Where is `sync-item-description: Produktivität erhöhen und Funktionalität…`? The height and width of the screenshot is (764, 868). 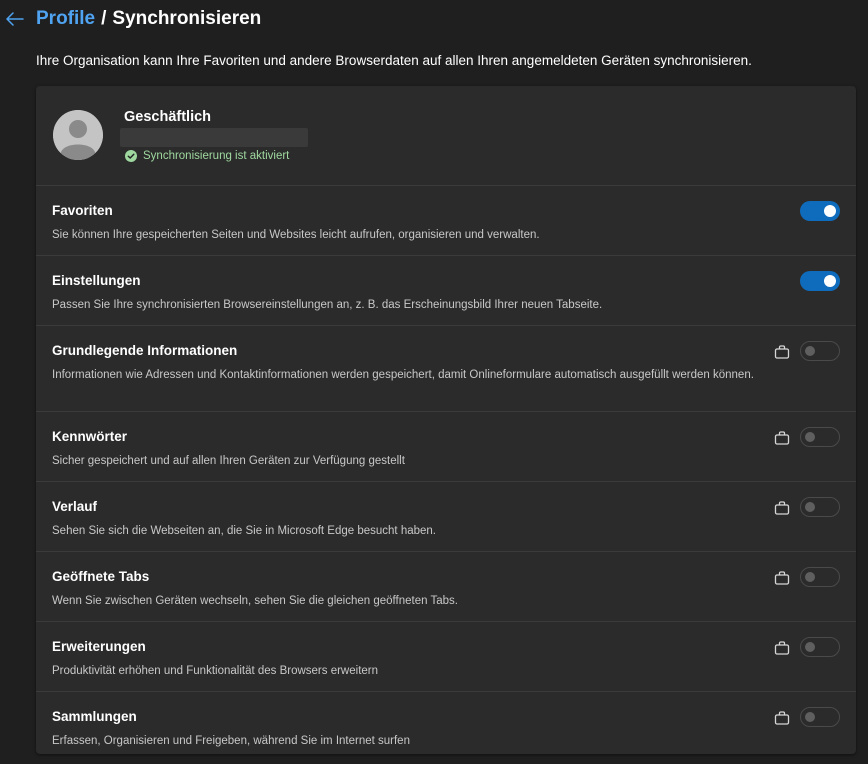
sync-item-description: Produktivität erhöhen und Funktionalität… is located at coordinates (215, 671).